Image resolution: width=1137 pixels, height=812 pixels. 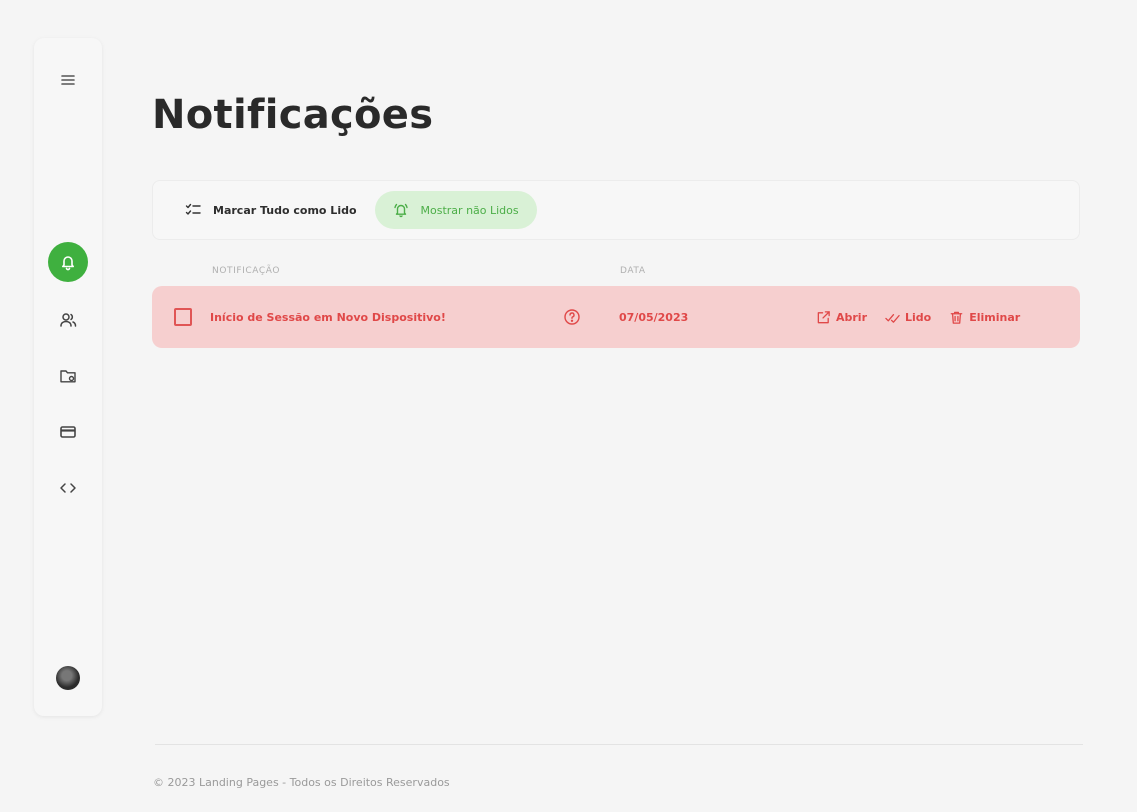 I want to click on sidebar-item-folder, so click(x=68, y=376).